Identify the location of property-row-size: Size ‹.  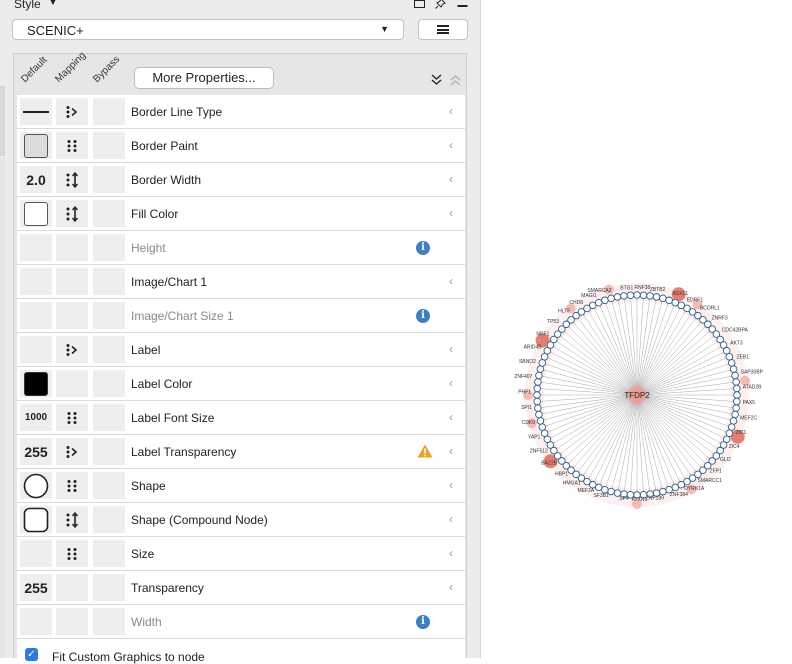
(241, 554).